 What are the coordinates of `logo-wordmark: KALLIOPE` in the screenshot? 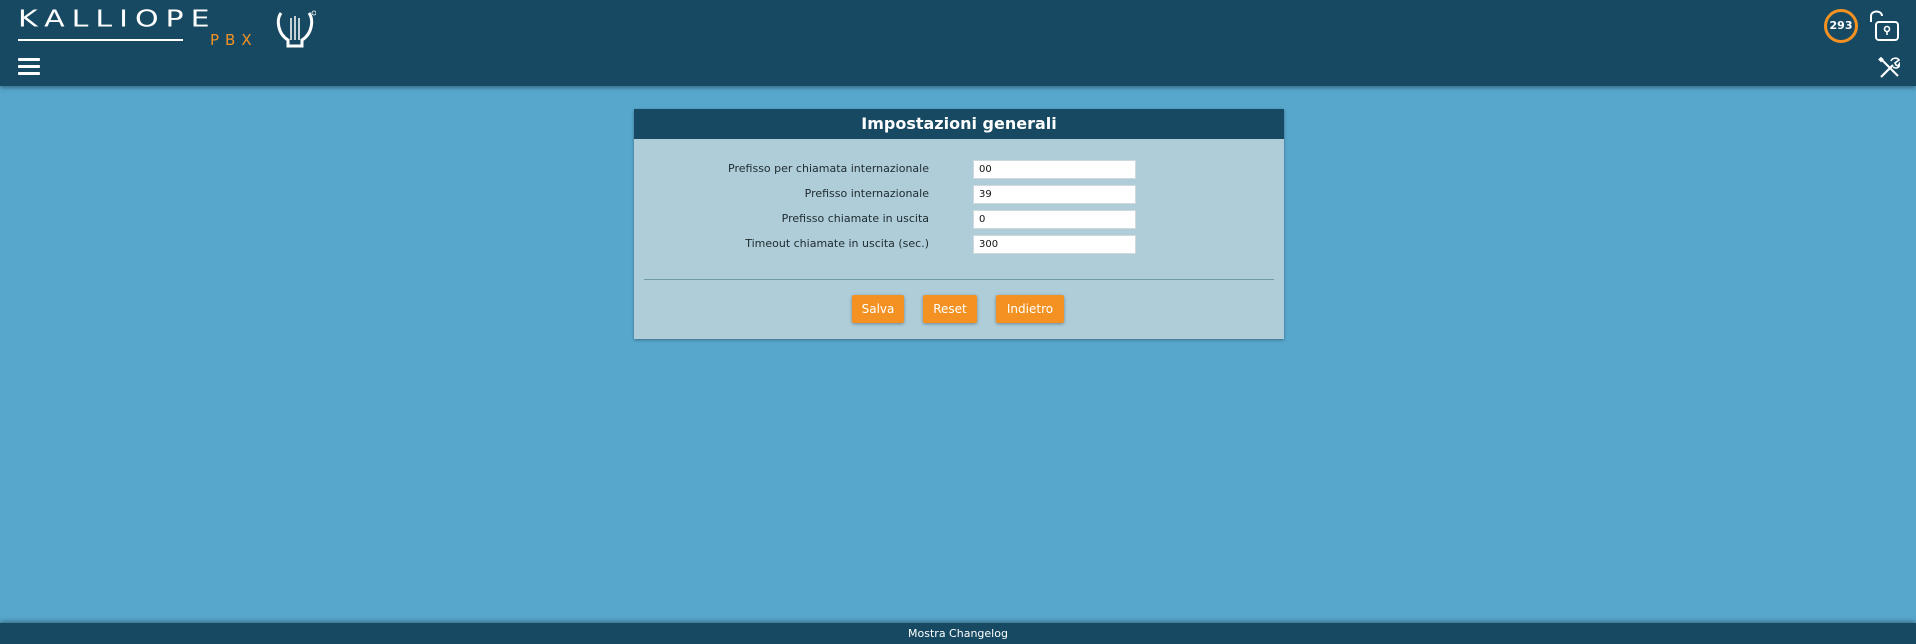 It's located at (117, 19).